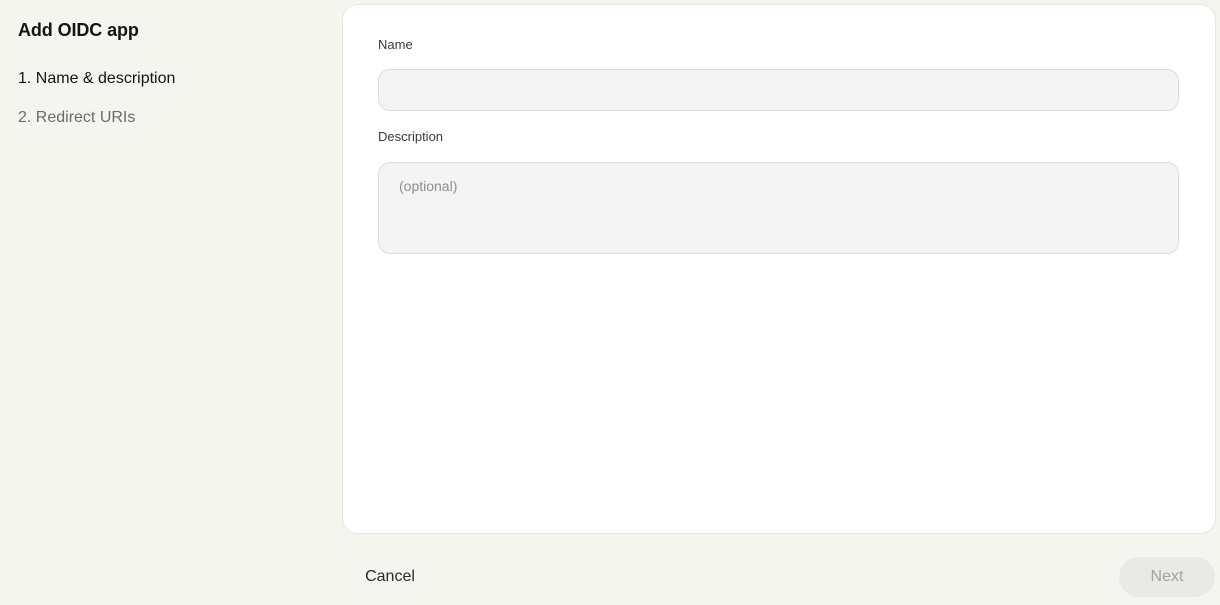 The width and height of the screenshot is (1220, 605). Describe the element at coordinates (411, 136) in the screenshot. I see `description-label: Description` at that location.